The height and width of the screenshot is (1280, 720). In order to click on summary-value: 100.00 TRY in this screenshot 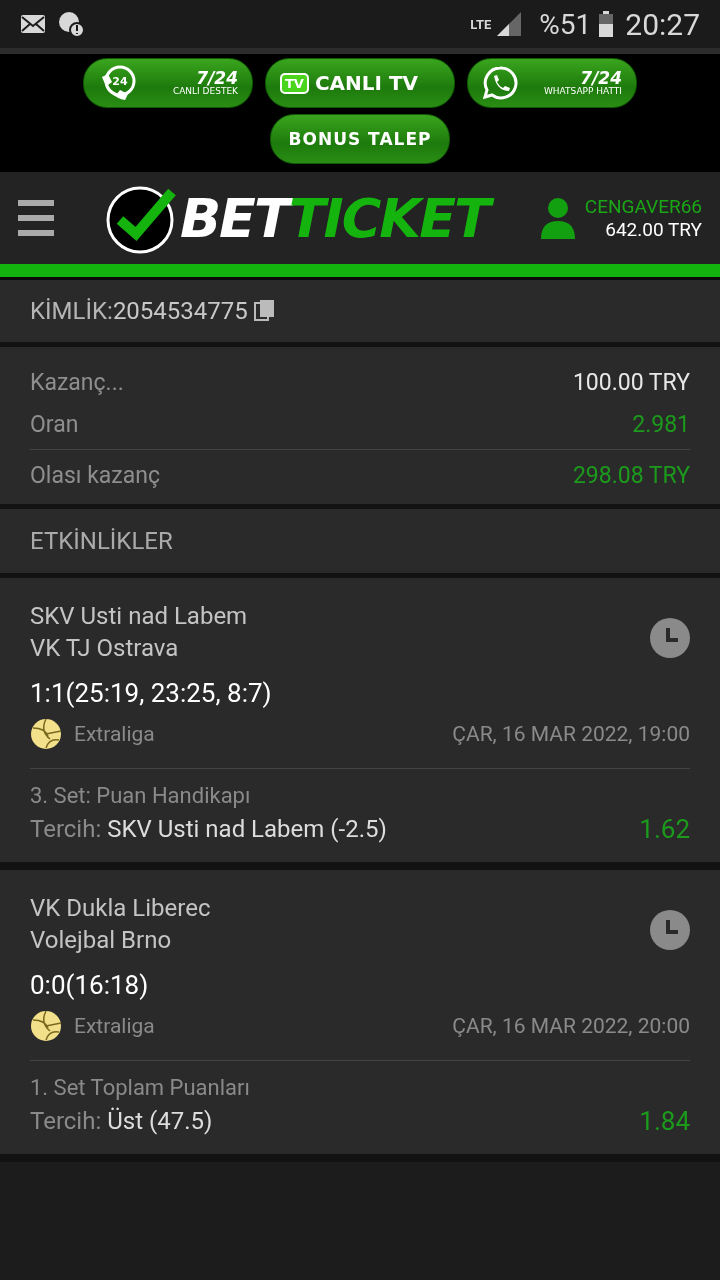, I will do `click(631, 382)`.